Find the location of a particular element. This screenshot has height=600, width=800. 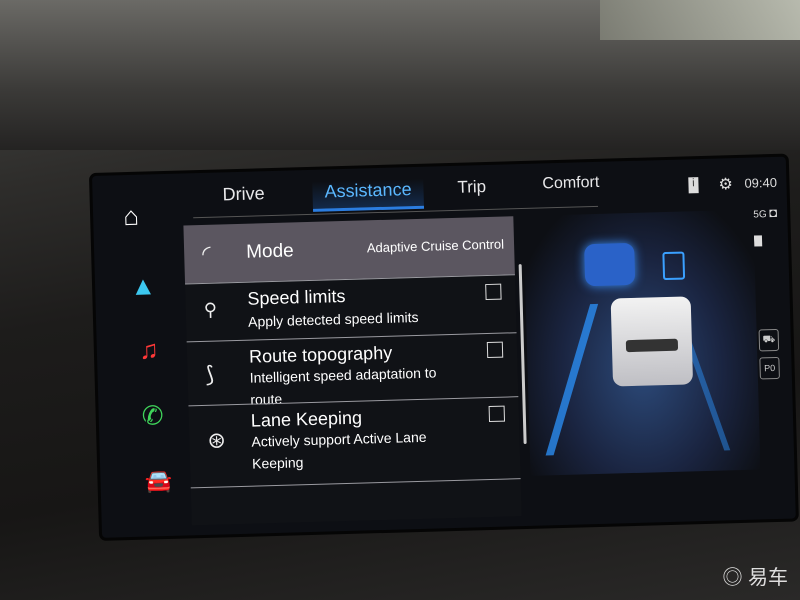

mode-label: Mode is located at coordinates (269, 251).